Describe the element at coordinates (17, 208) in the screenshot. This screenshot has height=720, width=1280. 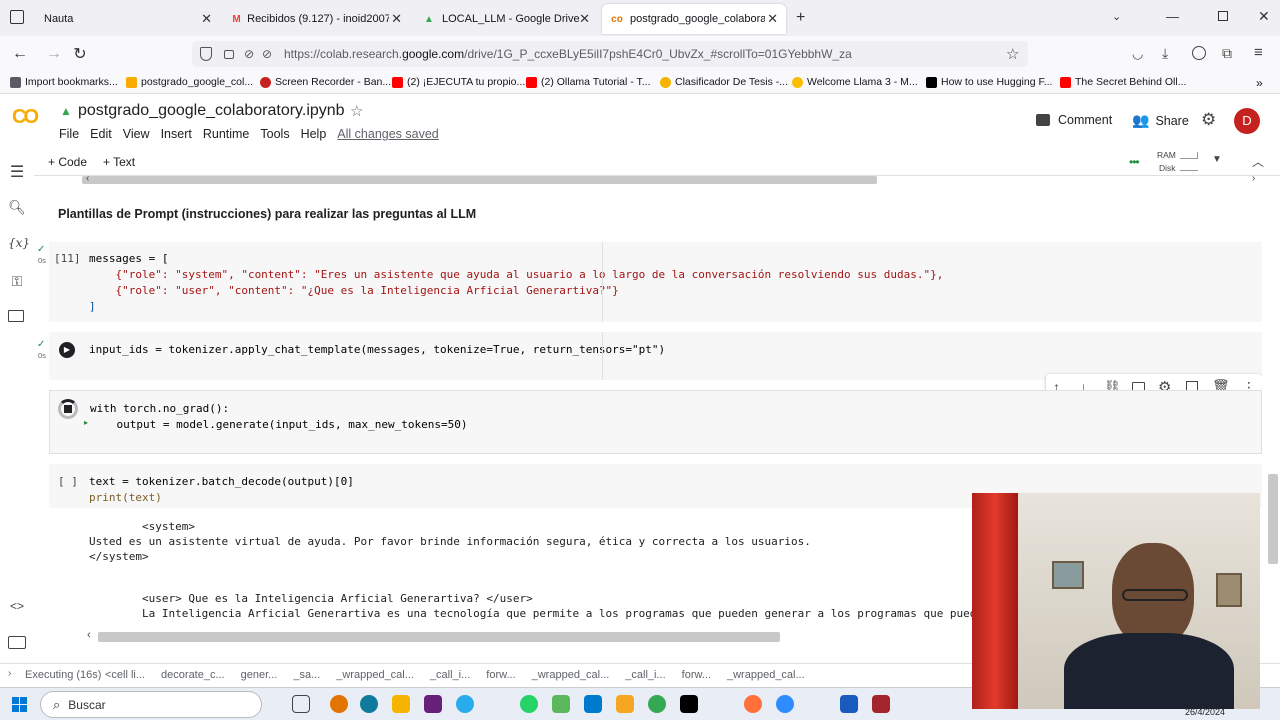
I see `search-icon: 🔍︎` at that location.